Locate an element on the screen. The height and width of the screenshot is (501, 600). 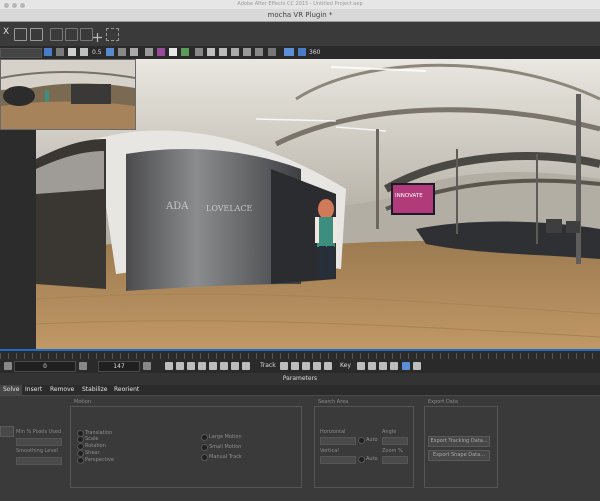
tab-remove: Remove is located at coordinates (62, 390).